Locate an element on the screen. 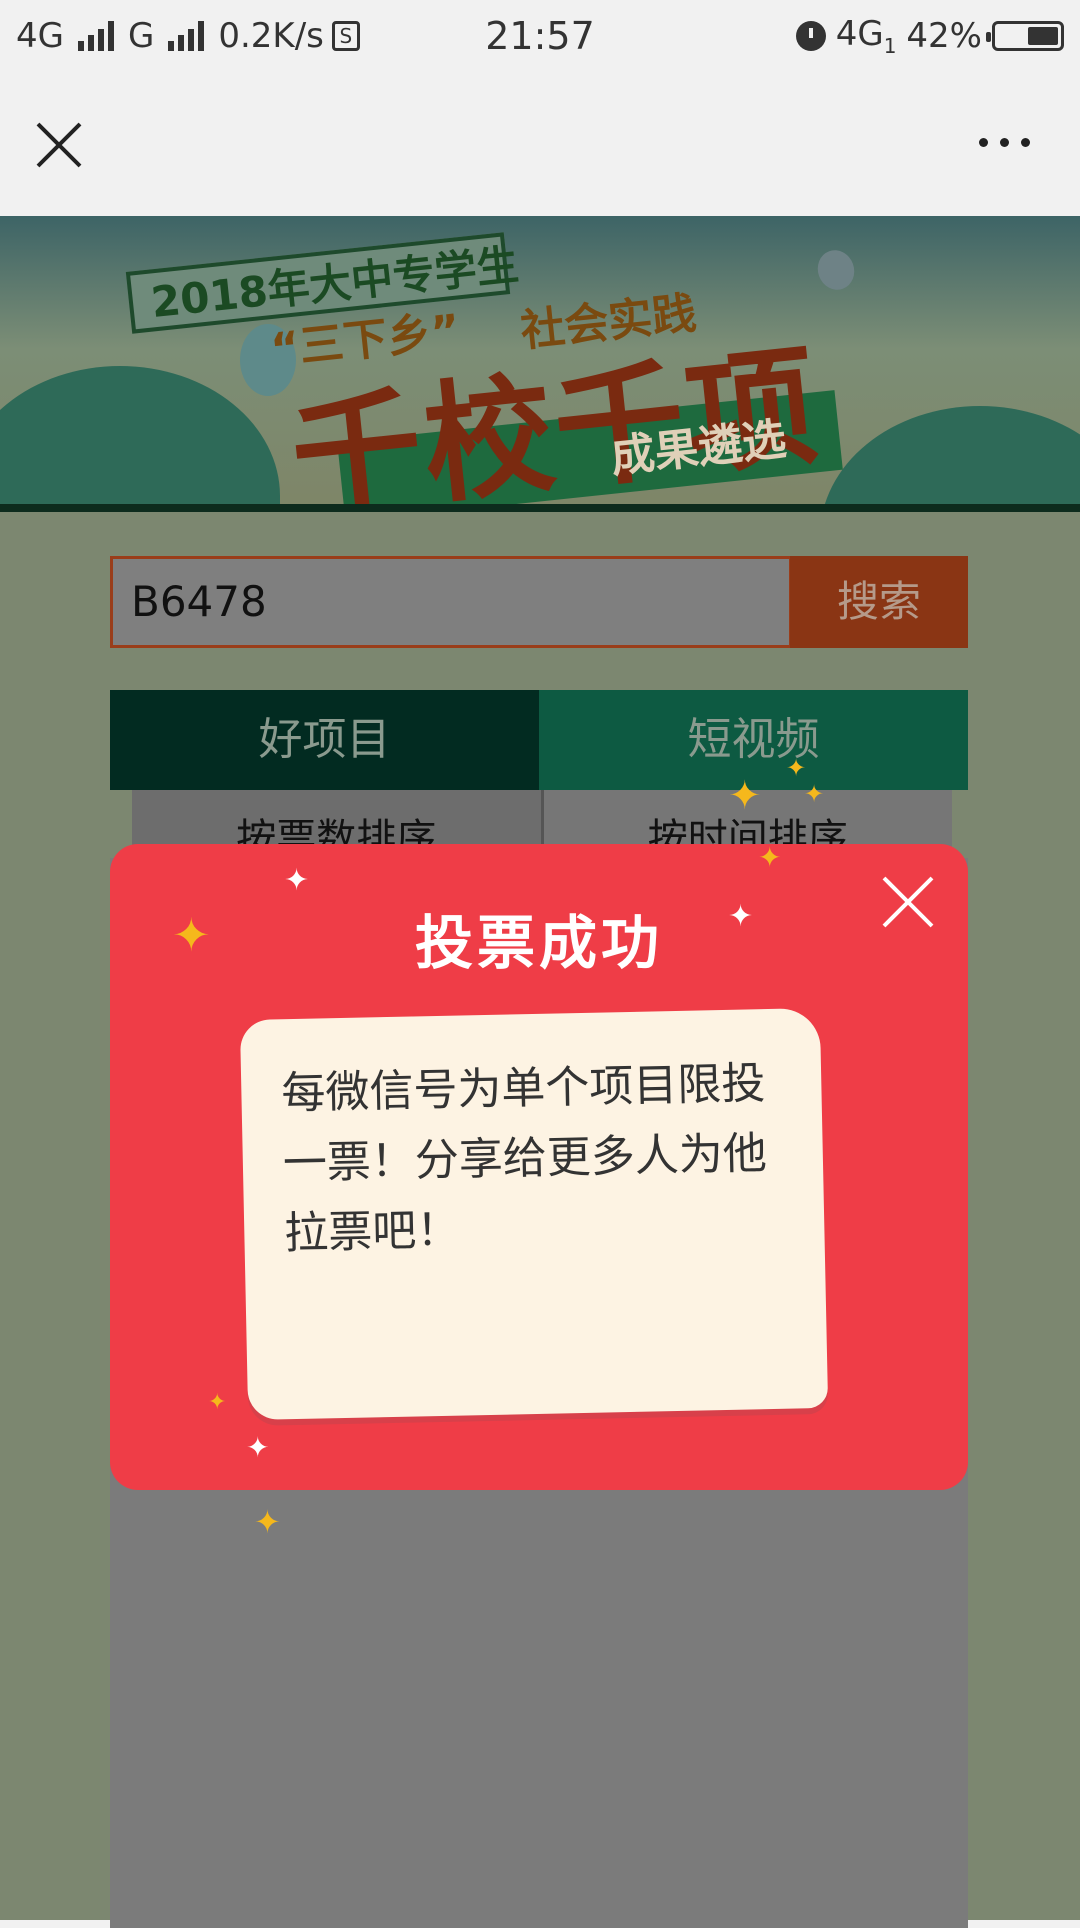 The width and height of the screenshot is (1080, 1928). dialog-title: 投票成功 is located at coordinates (538, 943).